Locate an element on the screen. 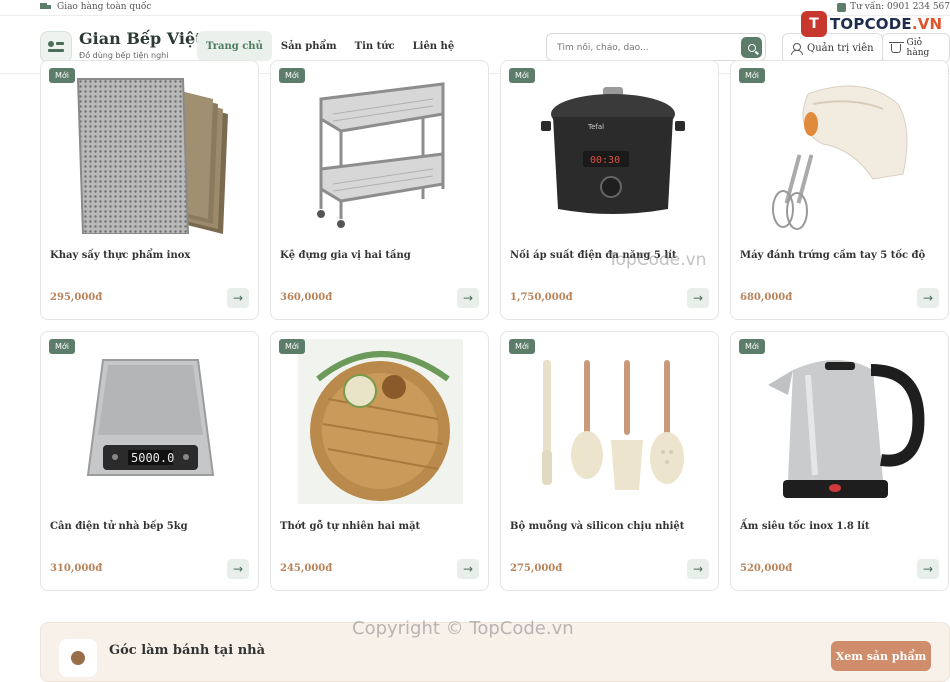 The width and height of the screenshot is (950, 682). product-card: Mới Ấm siêu tốc inox 1.8 lít 520,000đ → is located at coordinates (839, 461).